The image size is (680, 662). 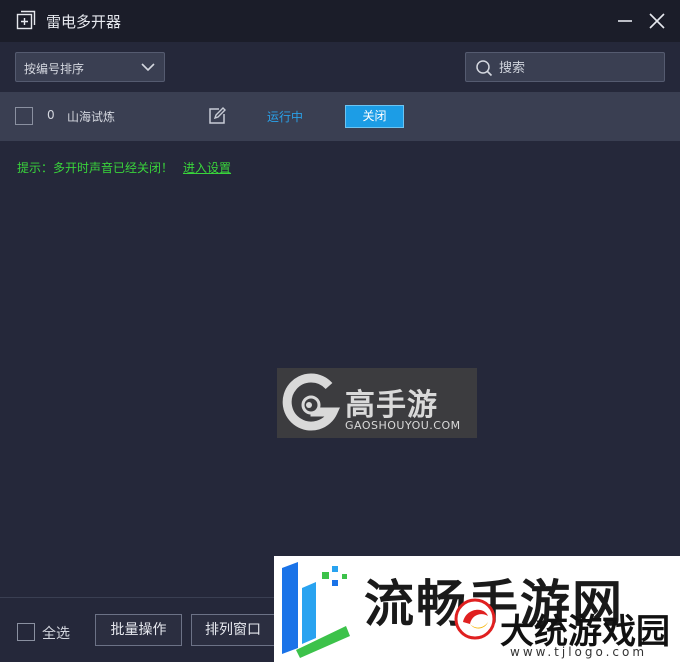 I want to click on instance-name: 山海试炼, so click(x=91, y=117).